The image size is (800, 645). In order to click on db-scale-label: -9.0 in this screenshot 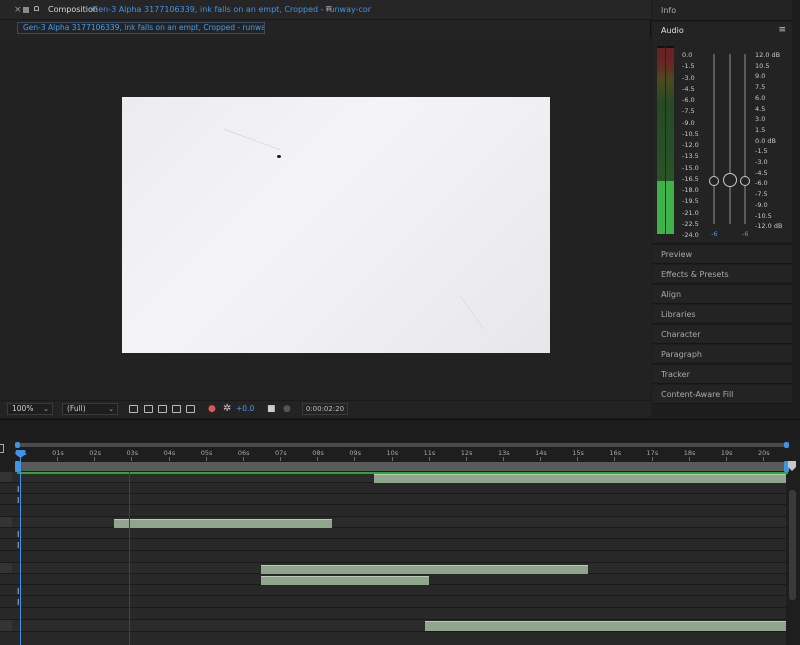, I will do `click(761, 204)`.